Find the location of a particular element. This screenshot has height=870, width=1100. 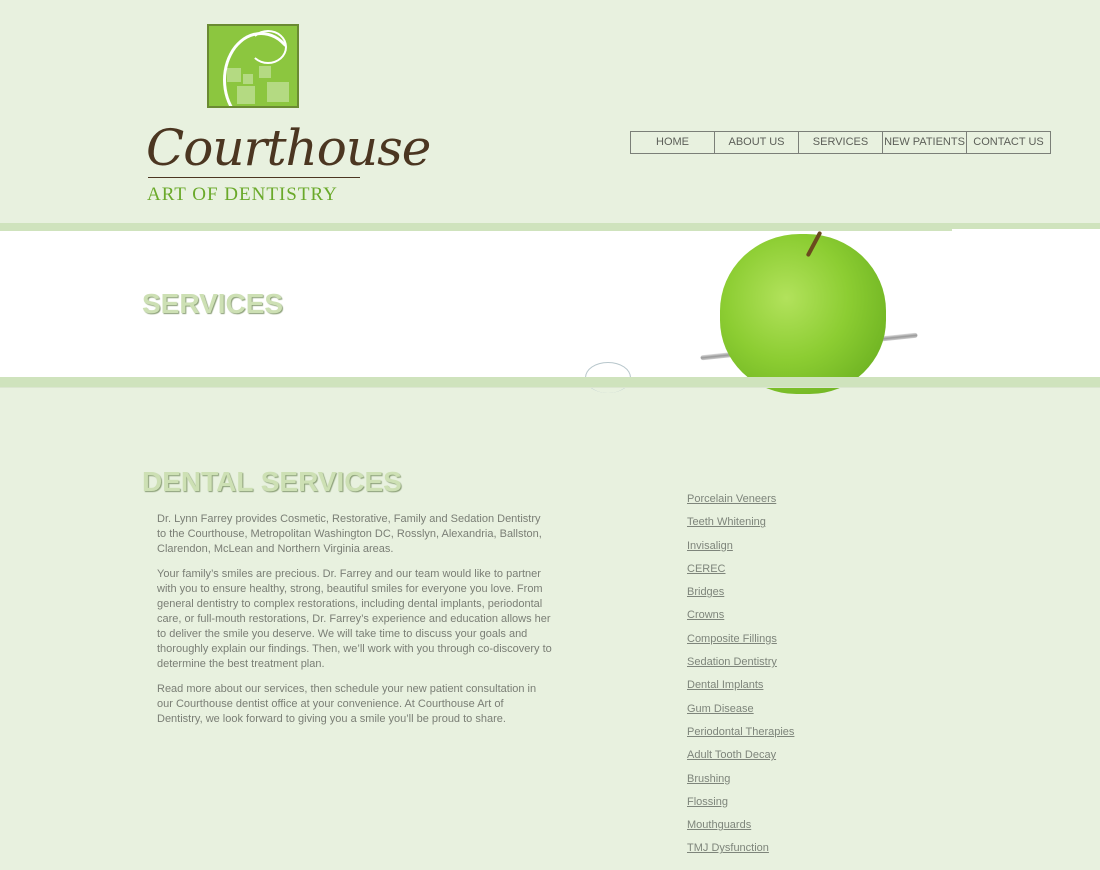

service-link-tmj-dysfunction: TMJ Dysfunction is located at coordinates (728, 848).